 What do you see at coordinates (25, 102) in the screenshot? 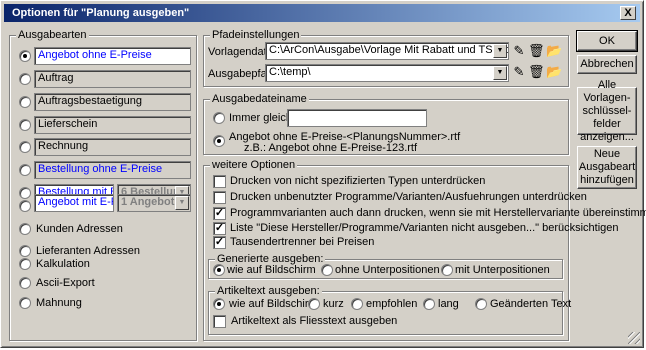
I see `radio-auftragsbestaetigung` at bounding box center [25, 102].